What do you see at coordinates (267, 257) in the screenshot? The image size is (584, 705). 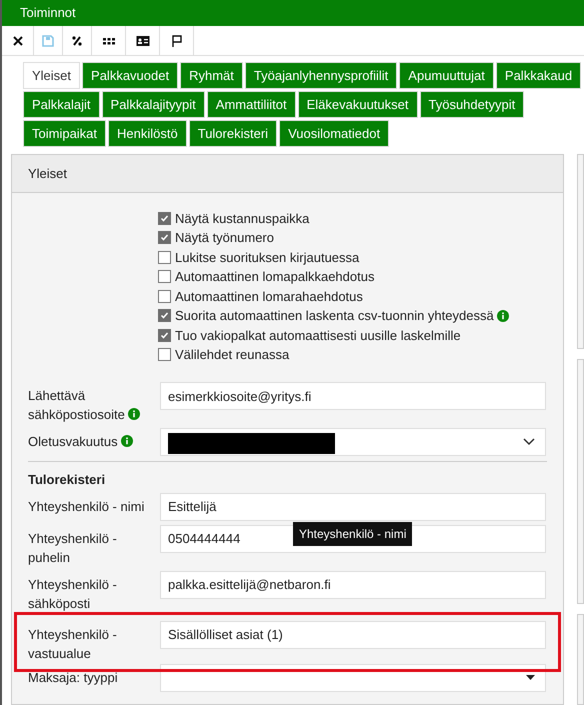 I see `checkbox-label: Lukitse suorituksen kirjautuessa` at bounding box center [267, 257].